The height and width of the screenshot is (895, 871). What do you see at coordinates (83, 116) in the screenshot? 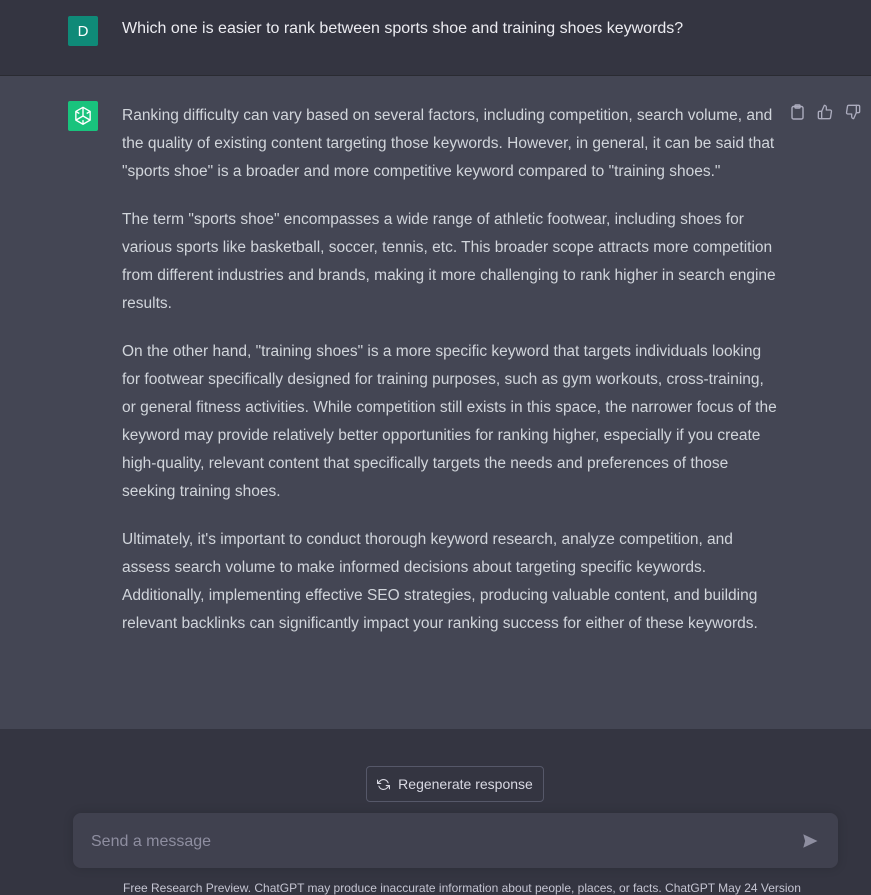
I see `openai-logo-icon` at bounding box center [83, 116].